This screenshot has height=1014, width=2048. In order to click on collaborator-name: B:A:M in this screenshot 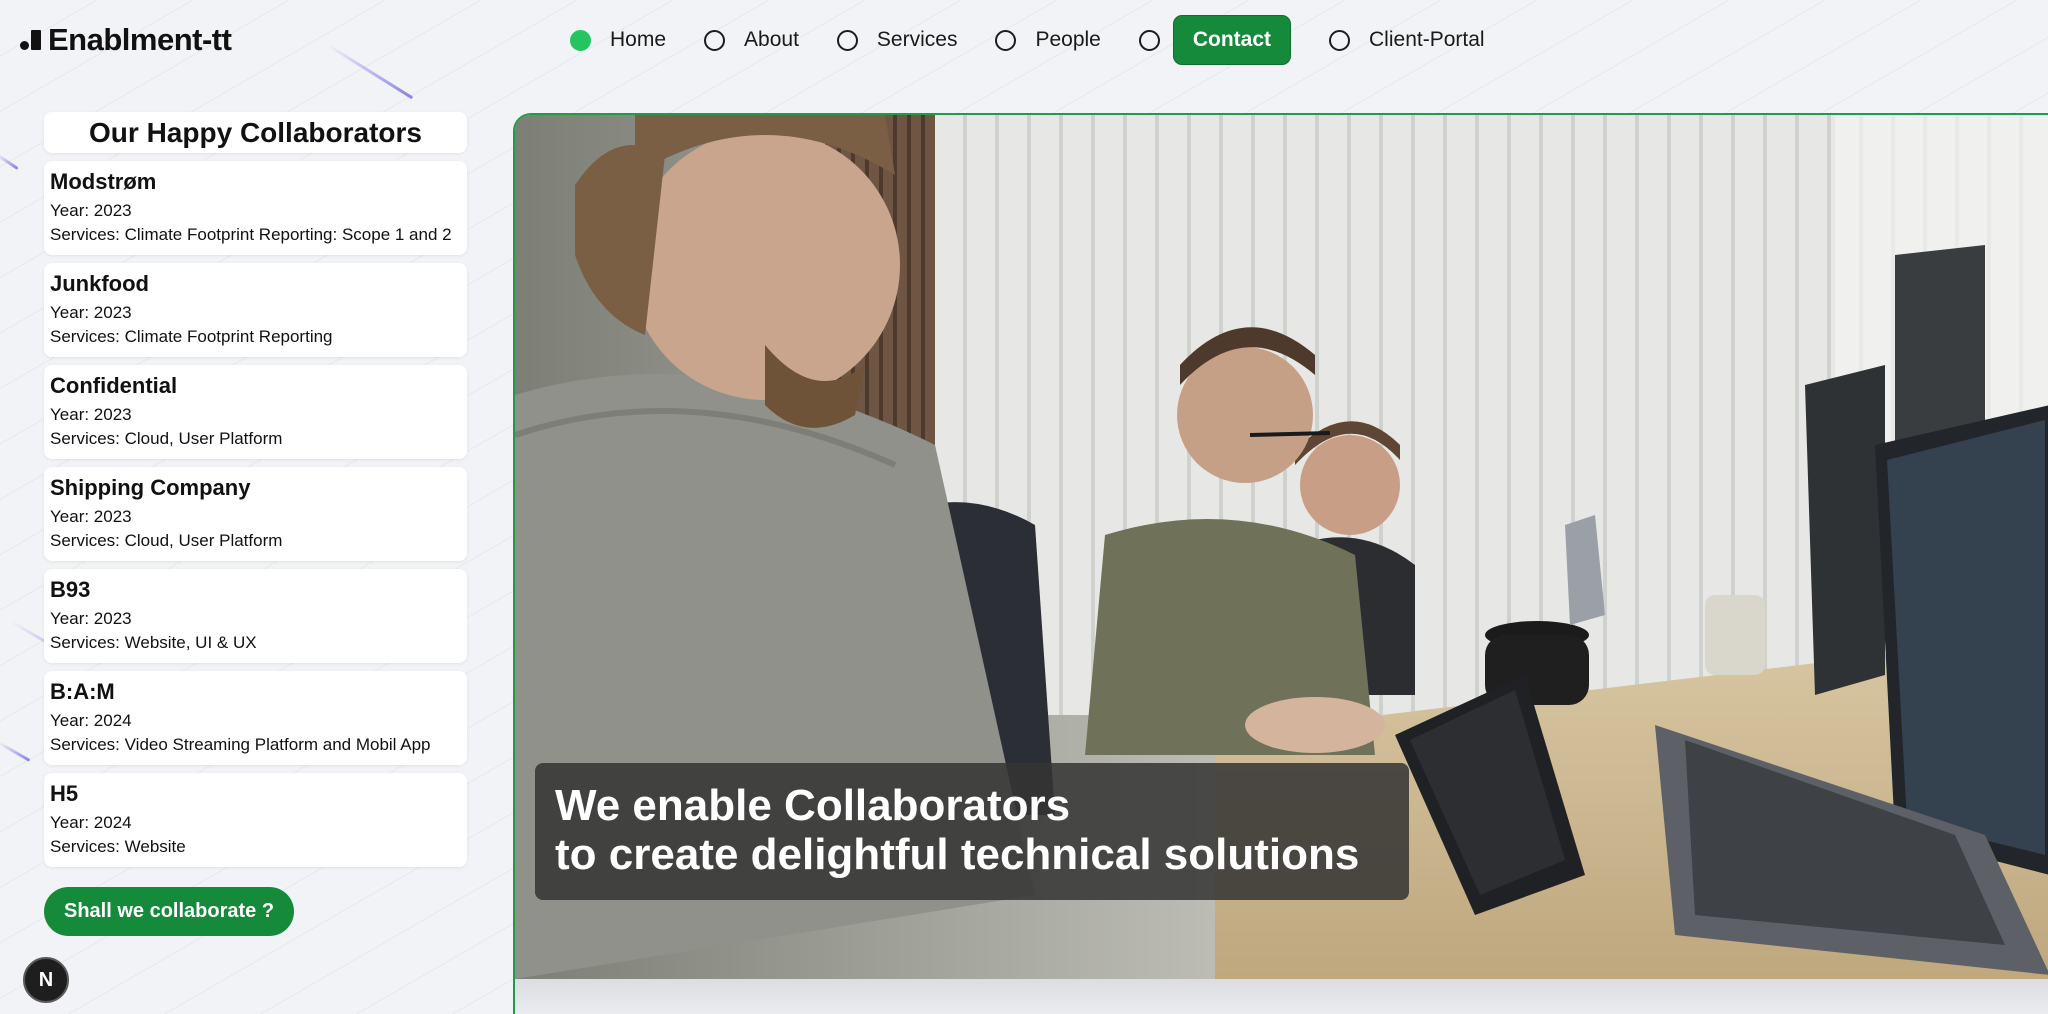, I will do `click(82, 691)`.